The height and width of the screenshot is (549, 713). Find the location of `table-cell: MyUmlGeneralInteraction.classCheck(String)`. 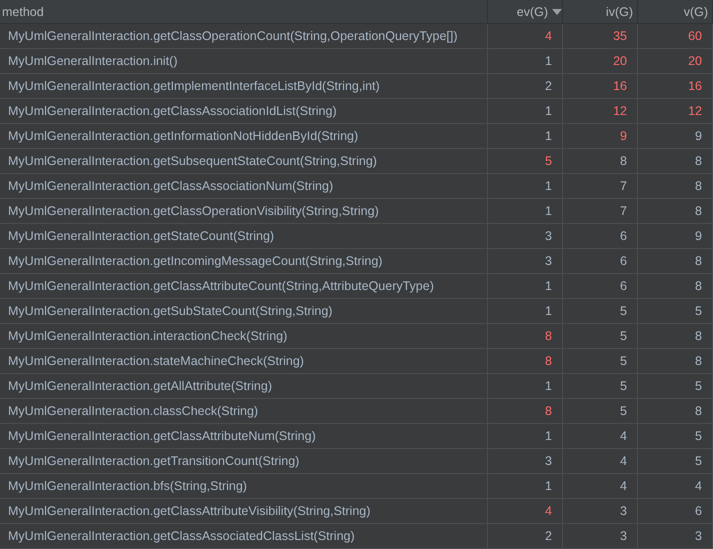

table-cell: MyUmlGeneralInteraction.classCheck(String) is located at coordinates (244, 411).